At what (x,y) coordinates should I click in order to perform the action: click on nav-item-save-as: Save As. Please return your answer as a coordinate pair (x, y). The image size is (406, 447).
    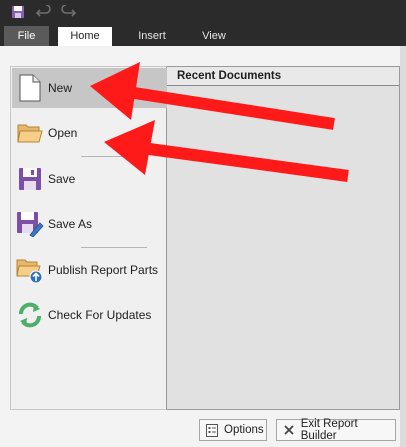
    Looking at the image, I should click on (89, 224).